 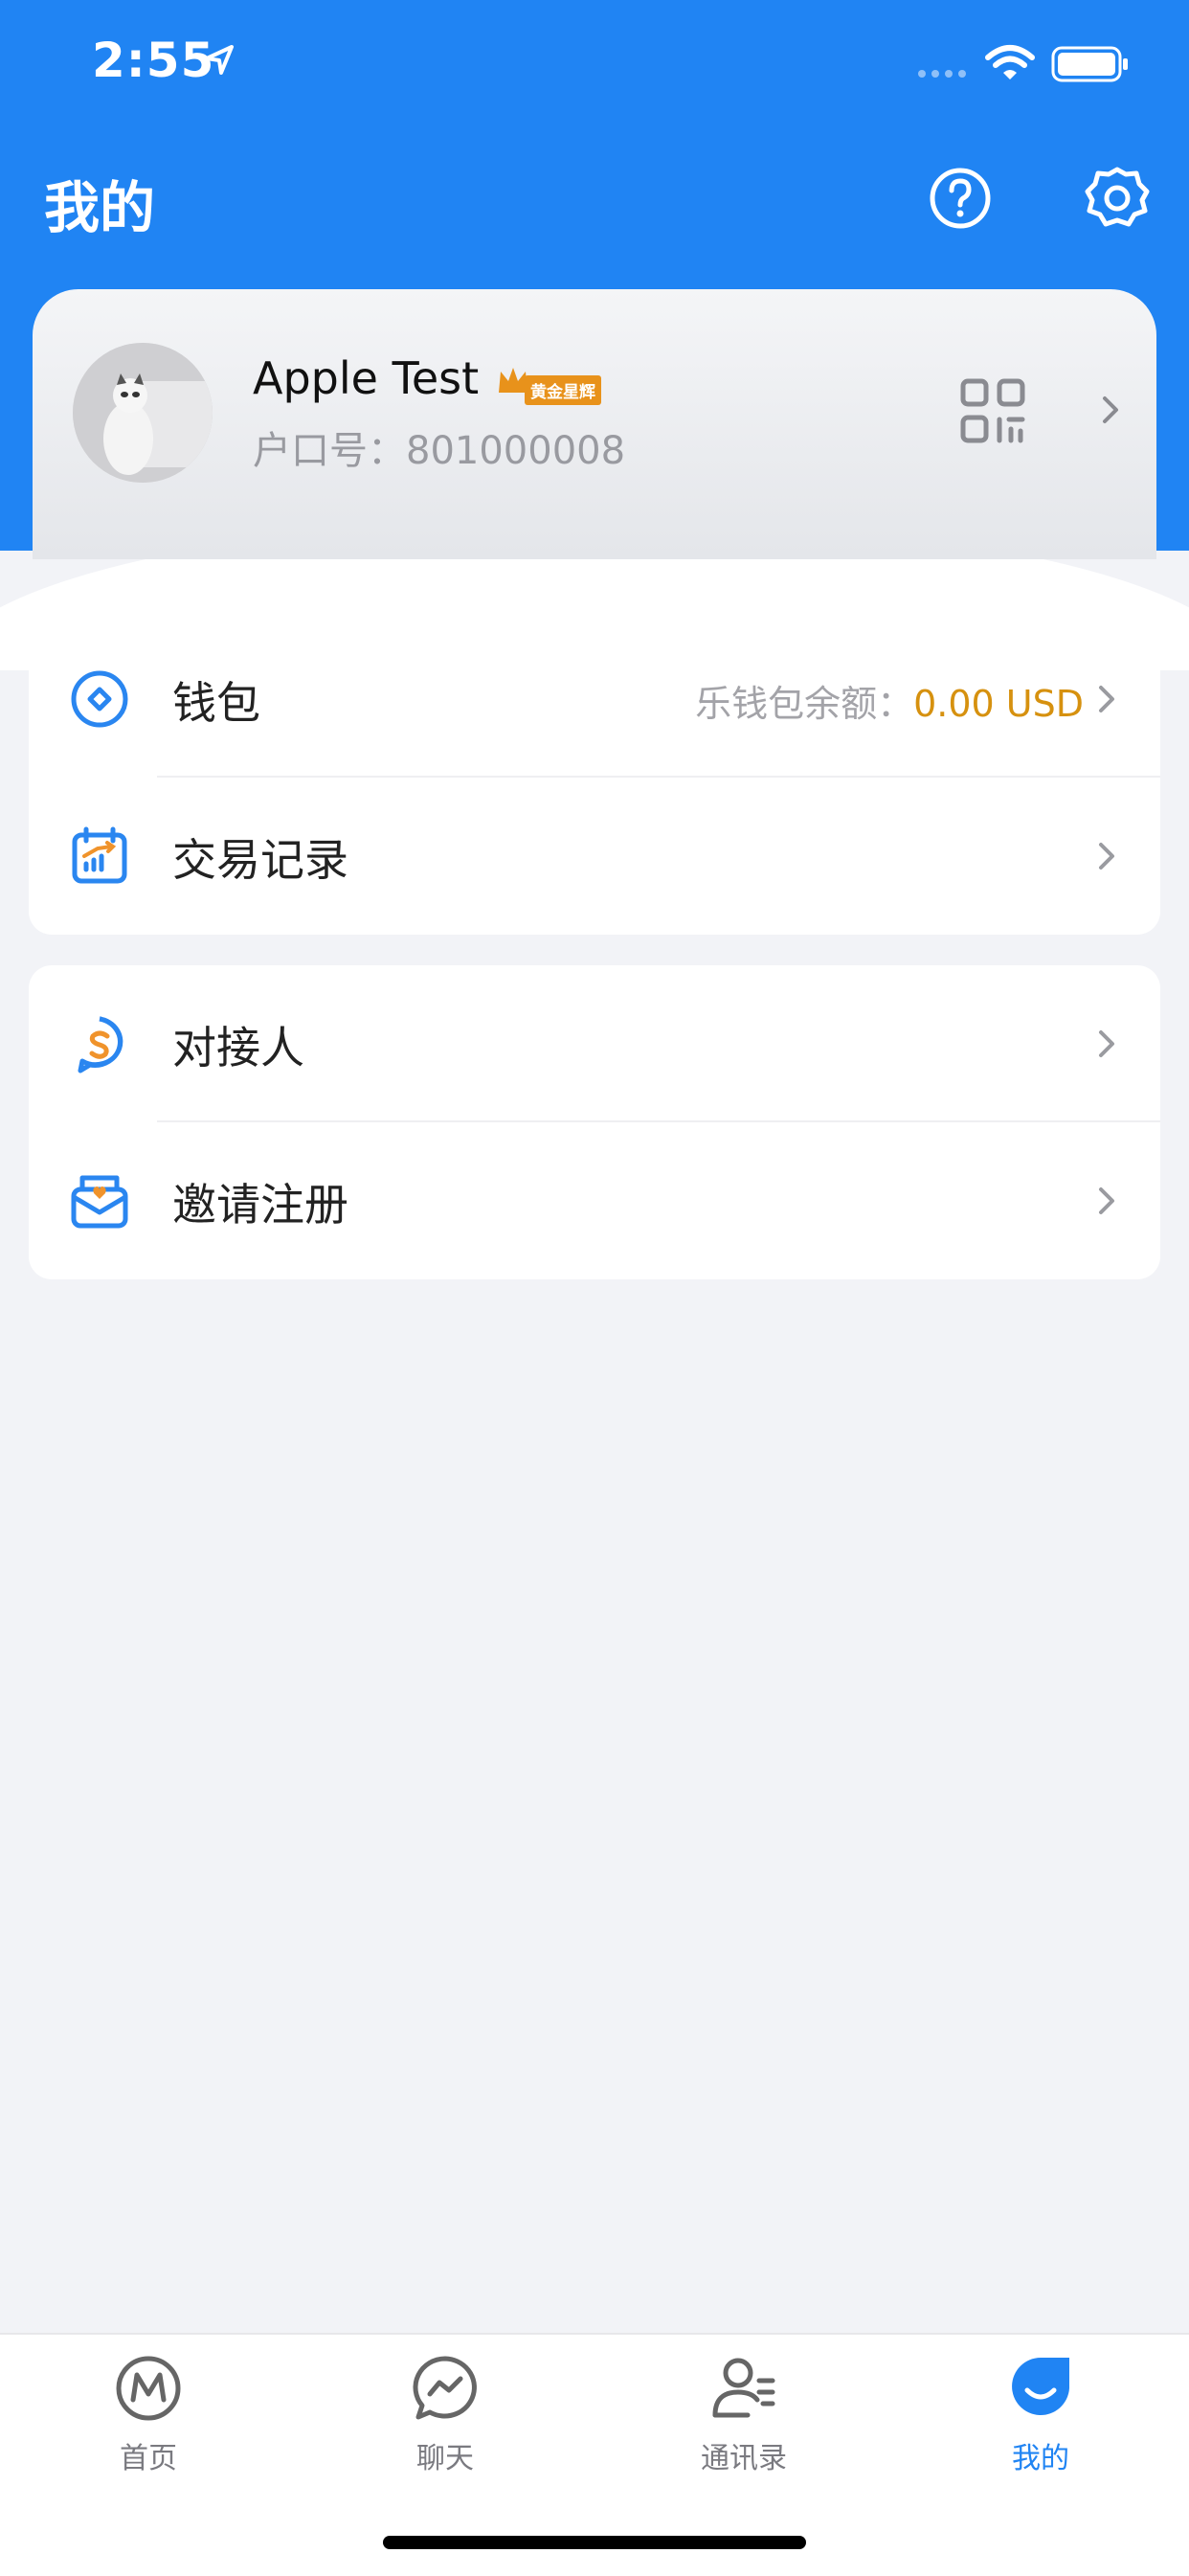 What do you see at coordinates (594, 1043) in the screenshot?
I see `menu-item-contact-person: 对接人` at bounding box center [594, 1043].